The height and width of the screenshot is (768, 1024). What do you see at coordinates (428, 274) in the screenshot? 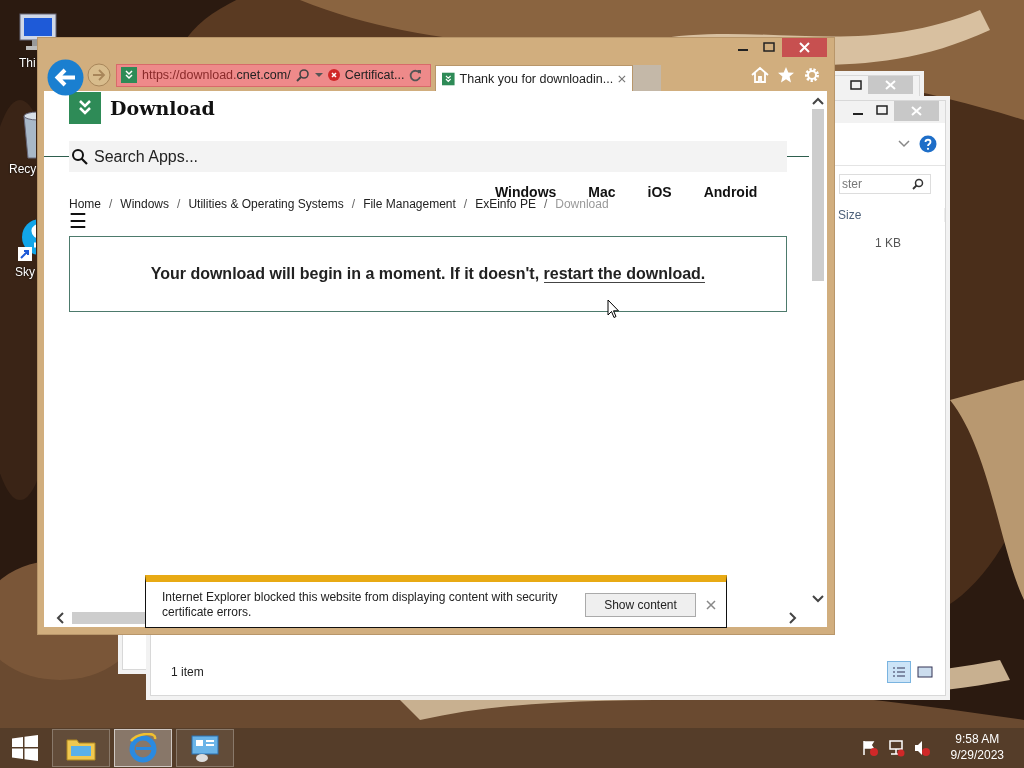
I see `download-message: Your download will begin in a moment. If it doesn't, restart the download.` at bounding box center [428, 274].